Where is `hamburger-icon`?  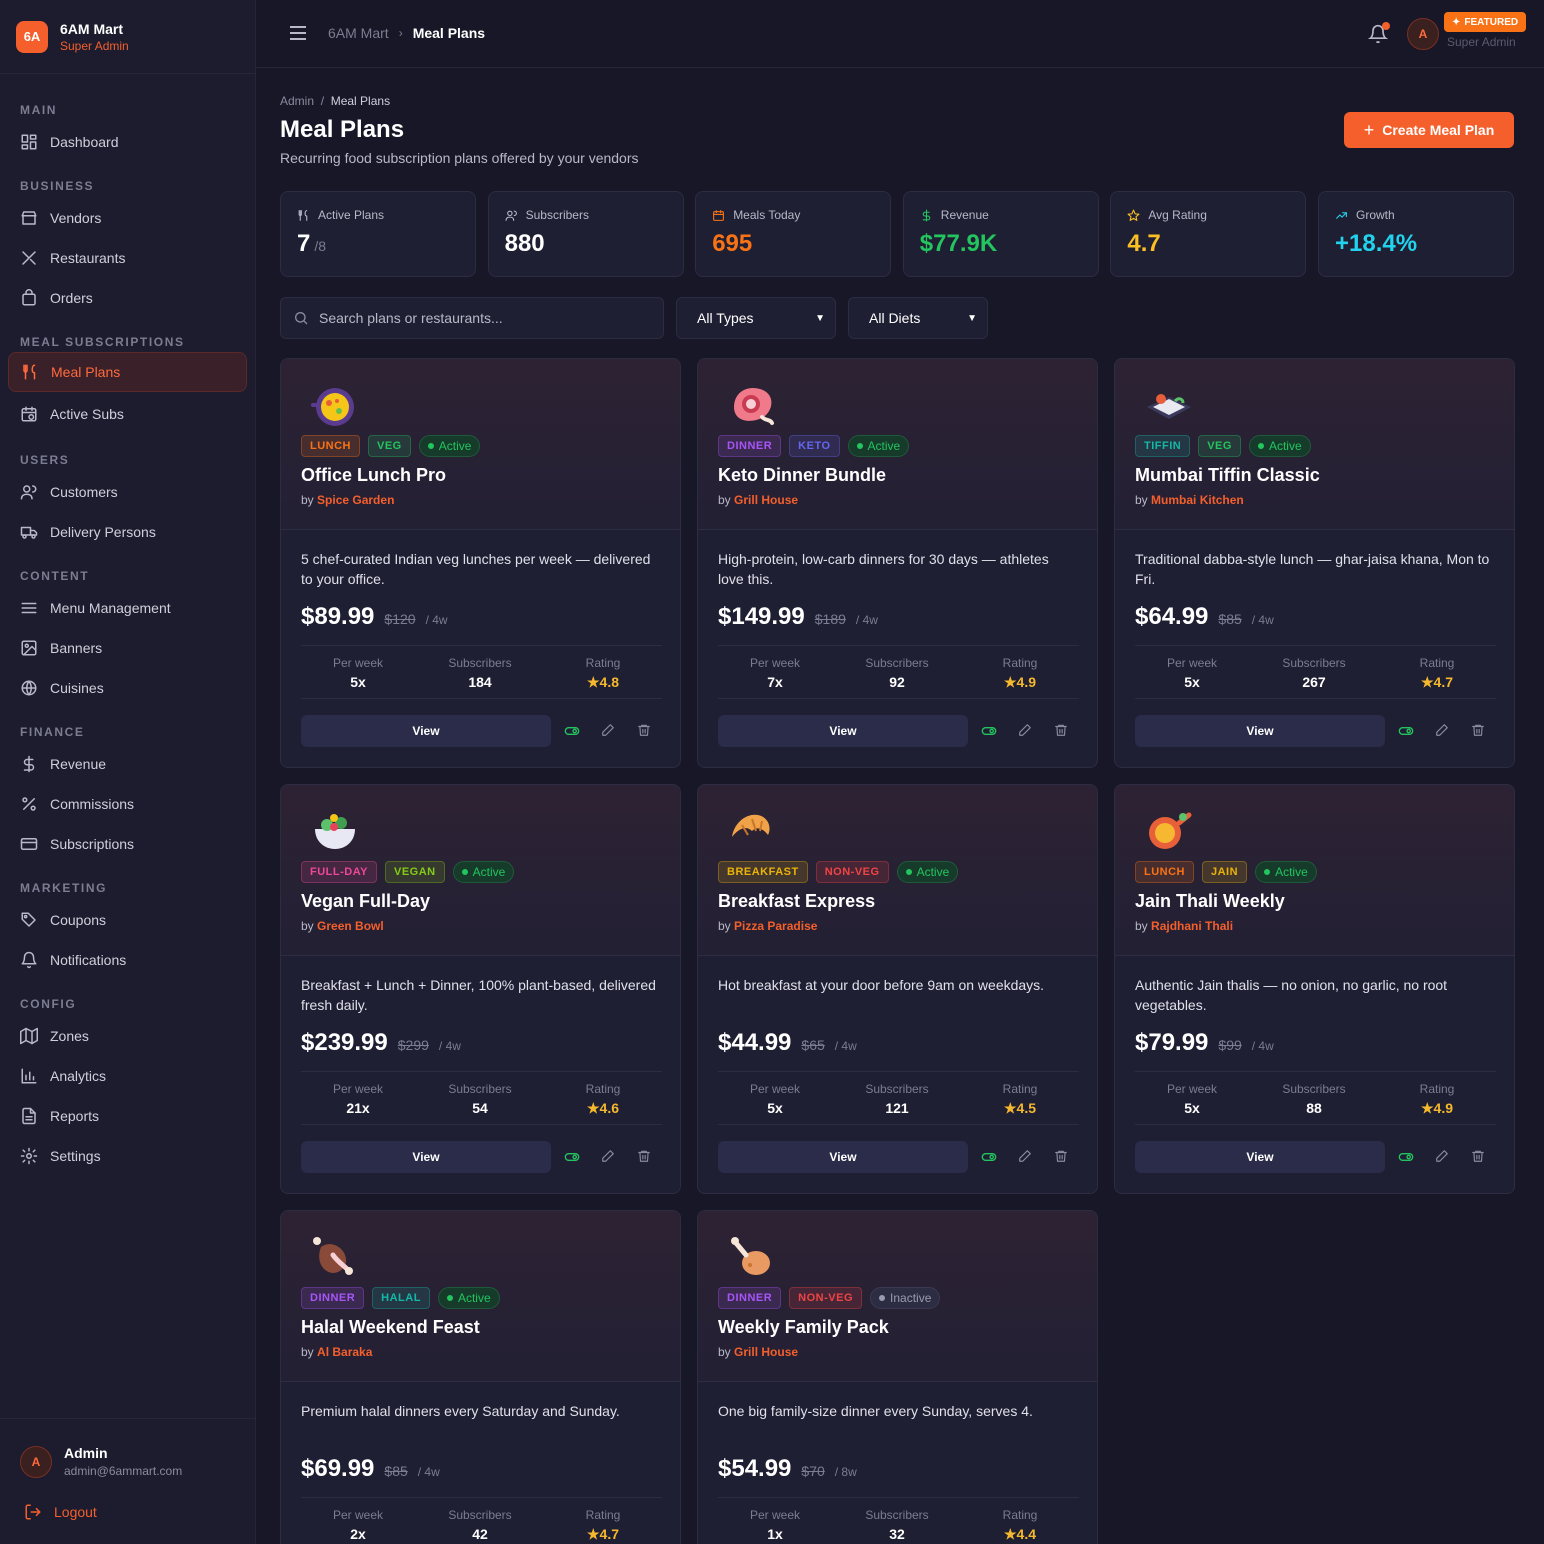
hamburger-icon is located at coordinates (298, 33).